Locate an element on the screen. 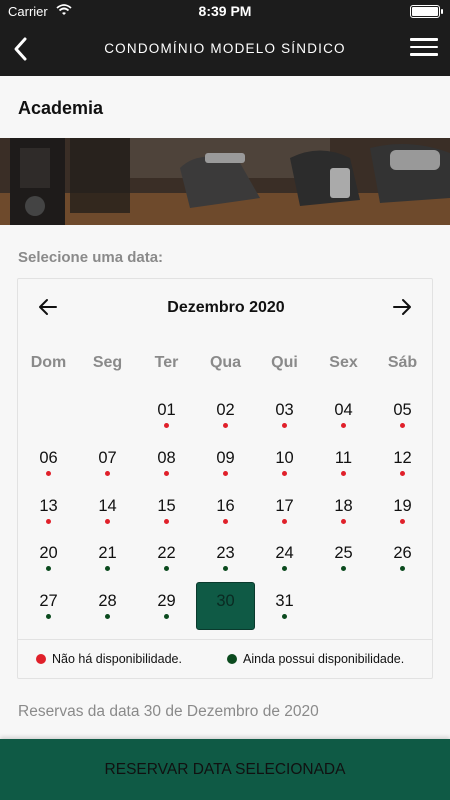 The height and width of the screenshot is (800, 450). legend-divider is located at coordinates (225, 639).